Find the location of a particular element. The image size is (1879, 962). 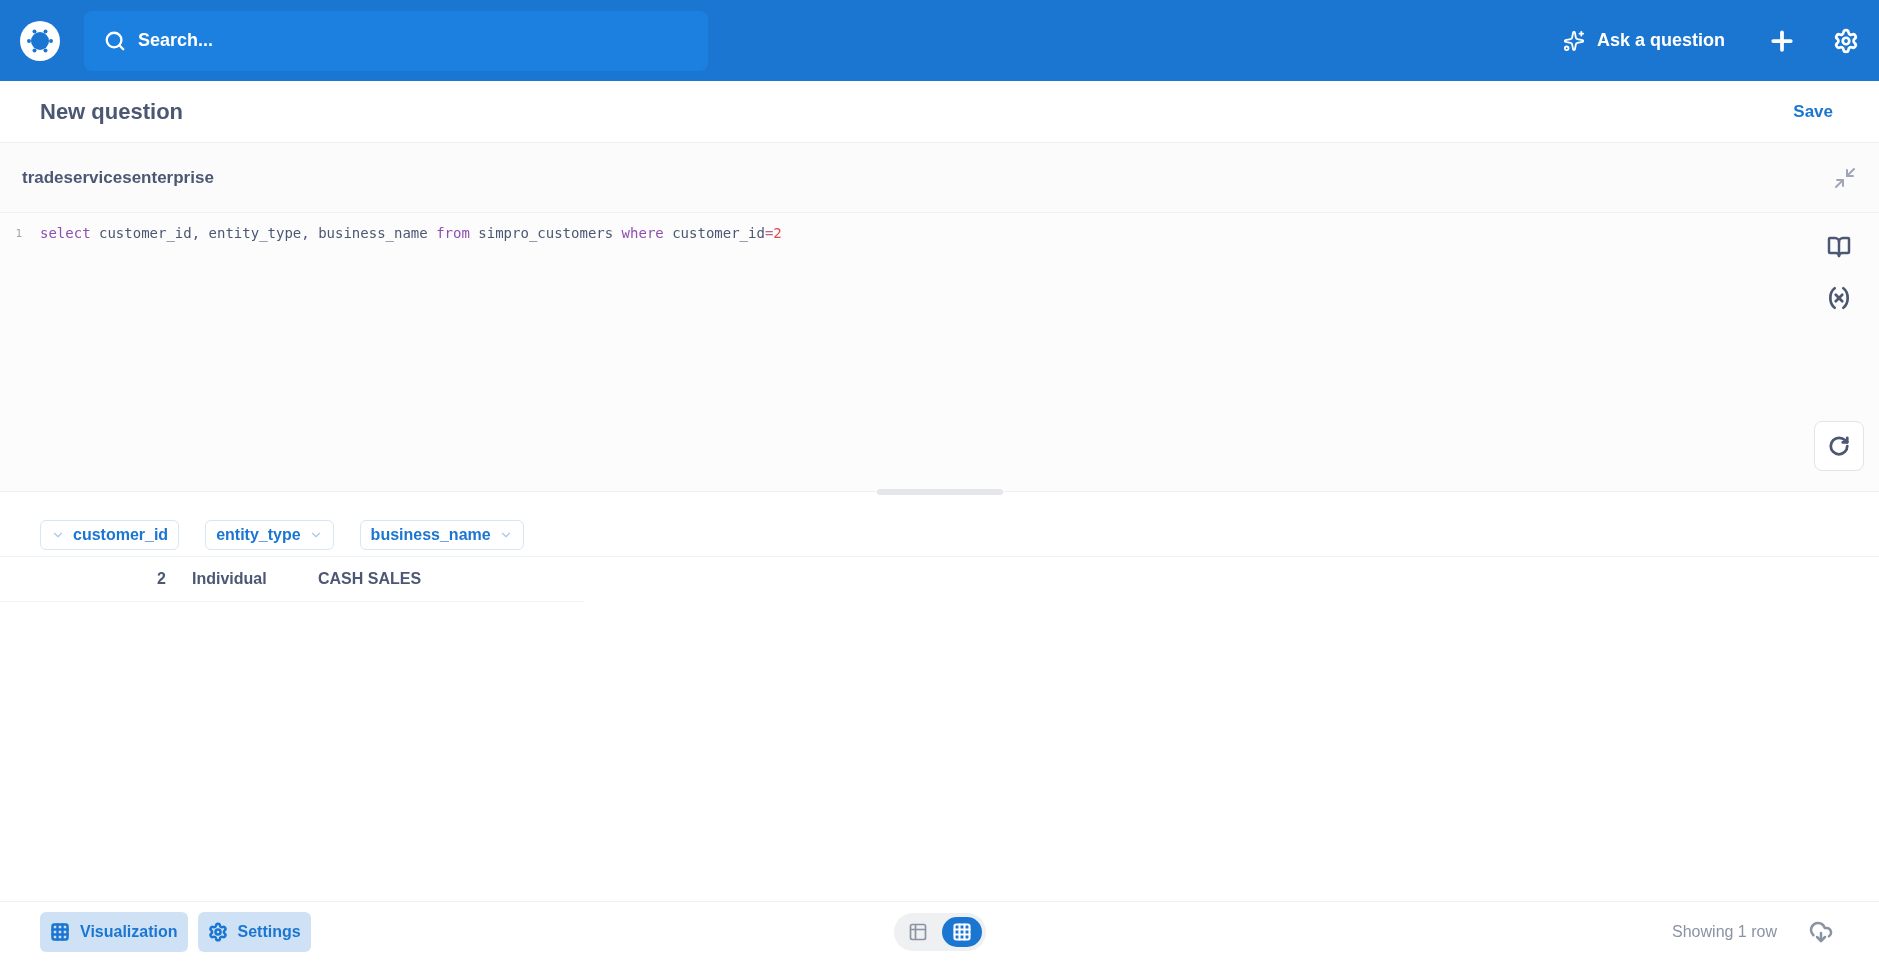

column-header: business_name is located at coordinates (441, 535).